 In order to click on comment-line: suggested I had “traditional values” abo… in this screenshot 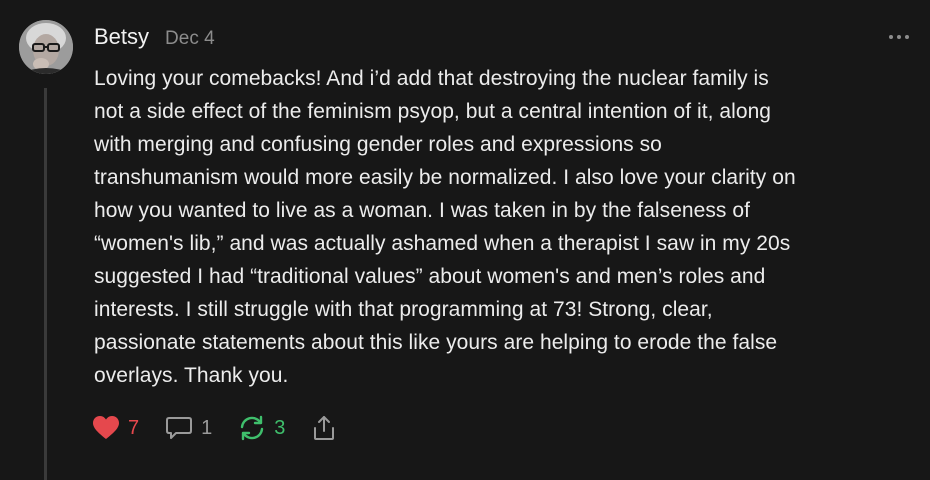, I will do `click(430, 276)`.